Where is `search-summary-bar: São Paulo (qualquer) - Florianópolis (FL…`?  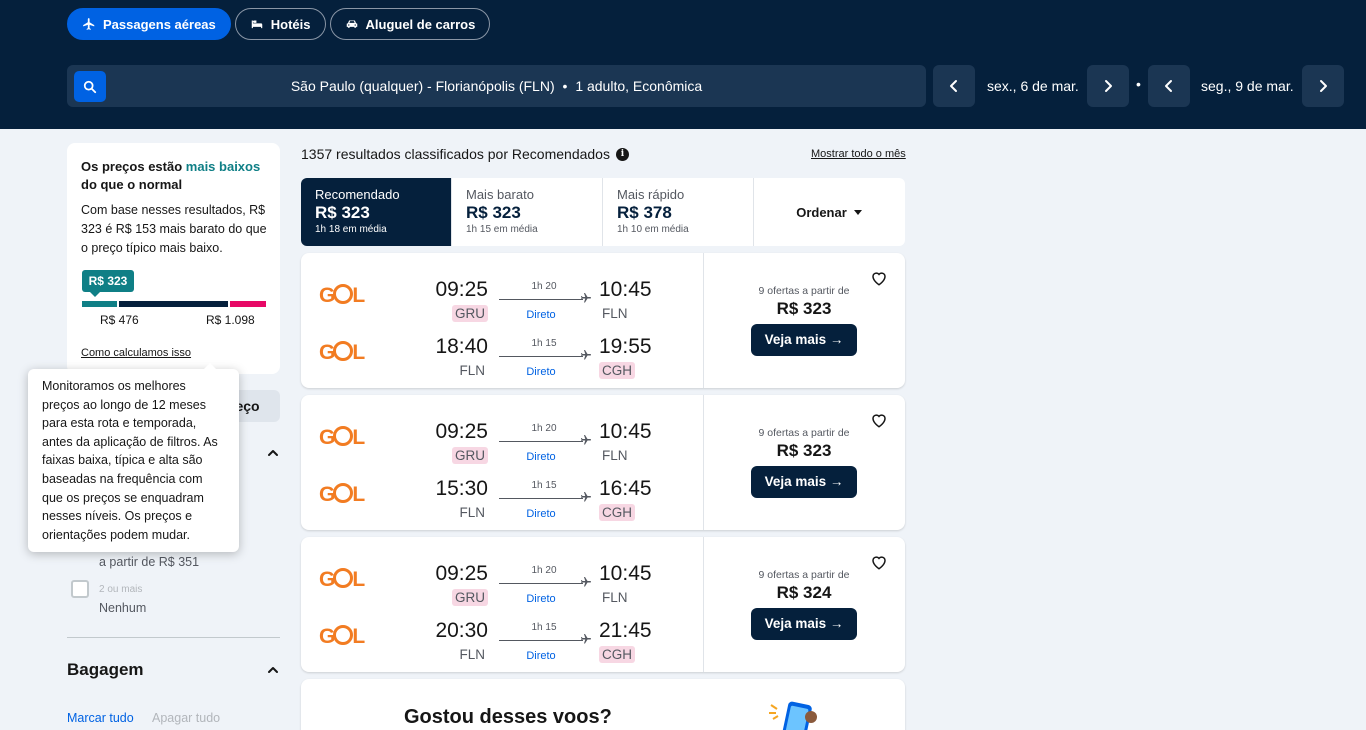 search-summary-bar: São Paulo (qualquer) - Florianópolis (FL… is located at coordinates (496, 86).